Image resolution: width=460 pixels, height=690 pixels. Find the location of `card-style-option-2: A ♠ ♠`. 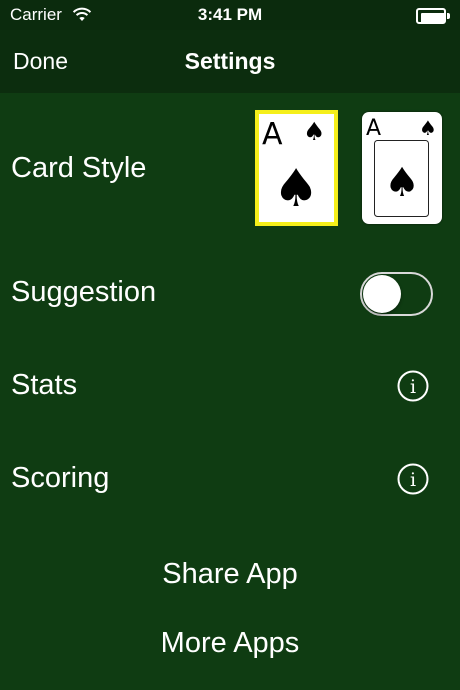

card-style-option-2: A ♠ ♠ is located at coordinates (402, 168).